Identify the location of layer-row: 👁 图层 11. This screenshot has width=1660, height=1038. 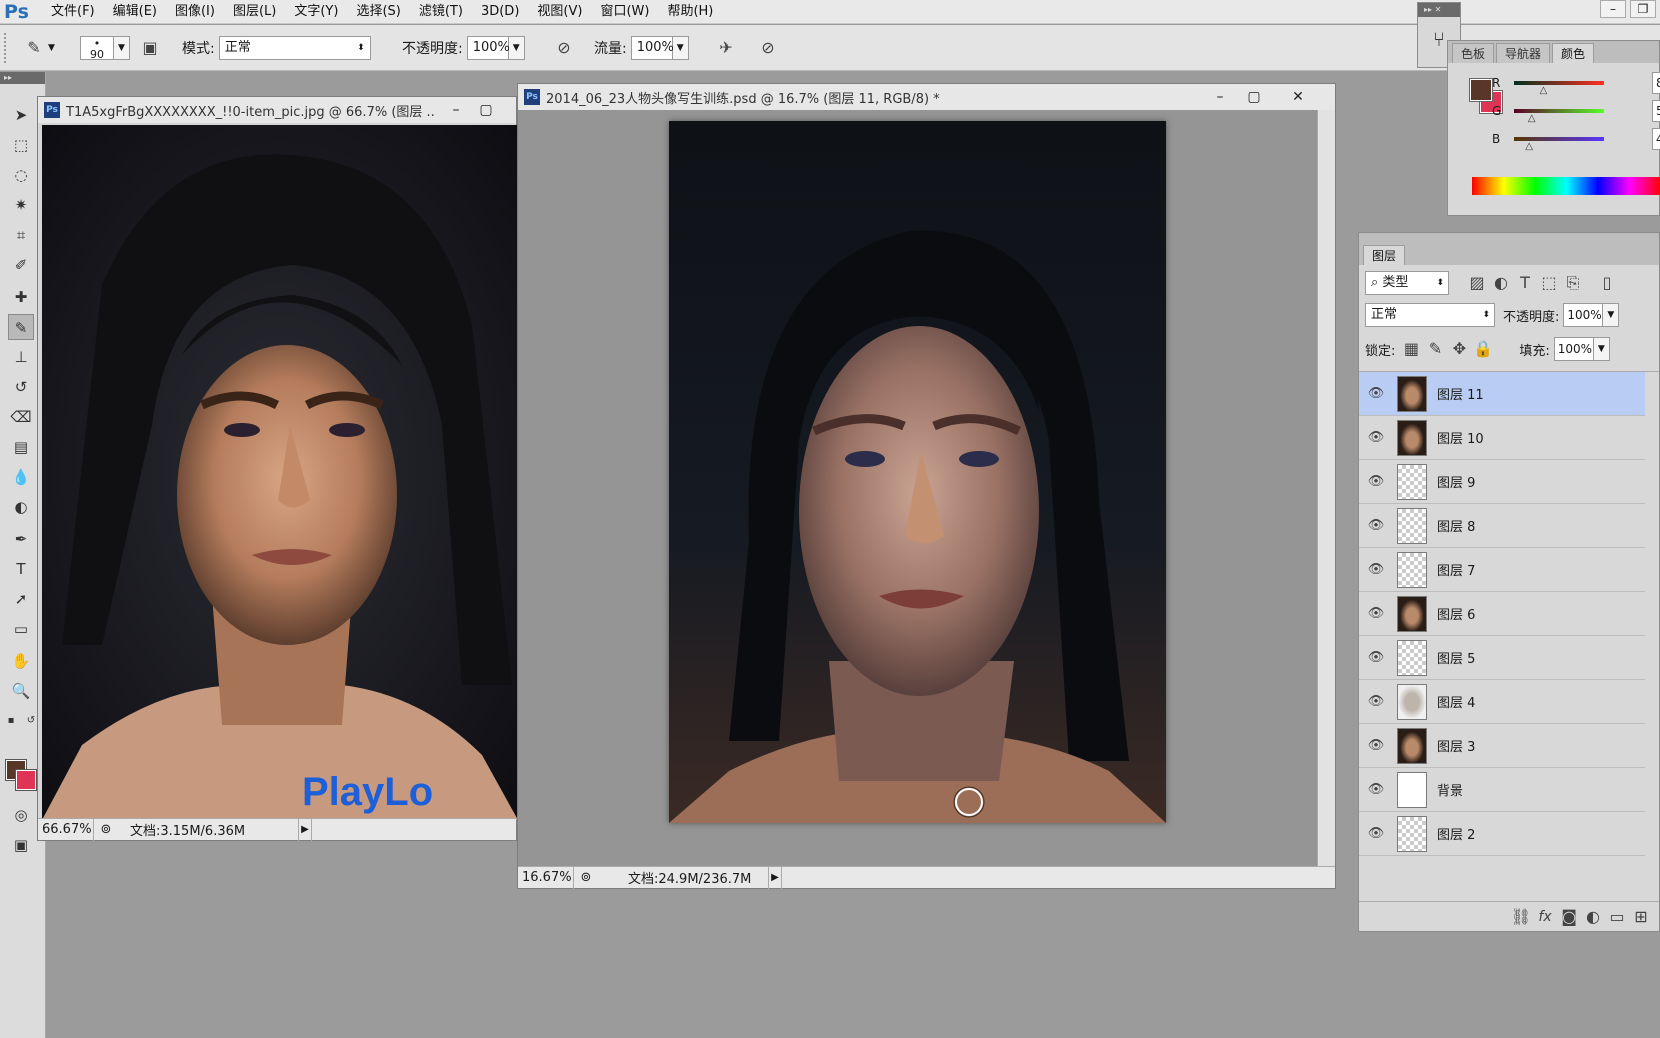
(1502, 394).